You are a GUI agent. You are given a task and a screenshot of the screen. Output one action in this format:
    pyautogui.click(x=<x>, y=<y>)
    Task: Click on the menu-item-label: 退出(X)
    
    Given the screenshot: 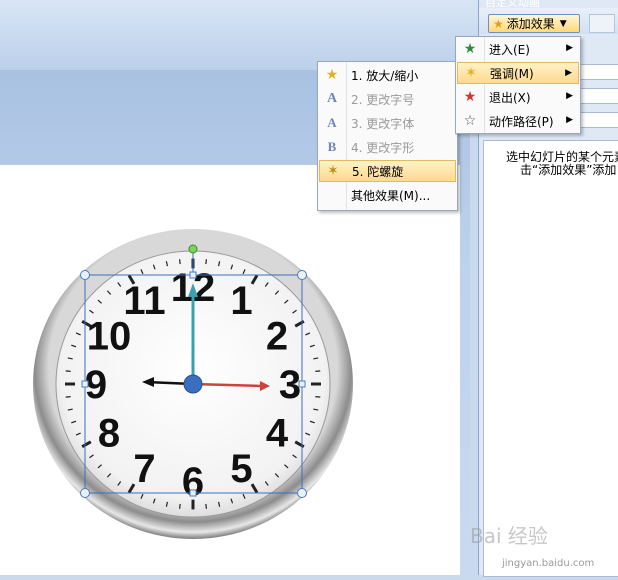 What is the action you would take?
    pyautogui.click(x=510, y=97)
    